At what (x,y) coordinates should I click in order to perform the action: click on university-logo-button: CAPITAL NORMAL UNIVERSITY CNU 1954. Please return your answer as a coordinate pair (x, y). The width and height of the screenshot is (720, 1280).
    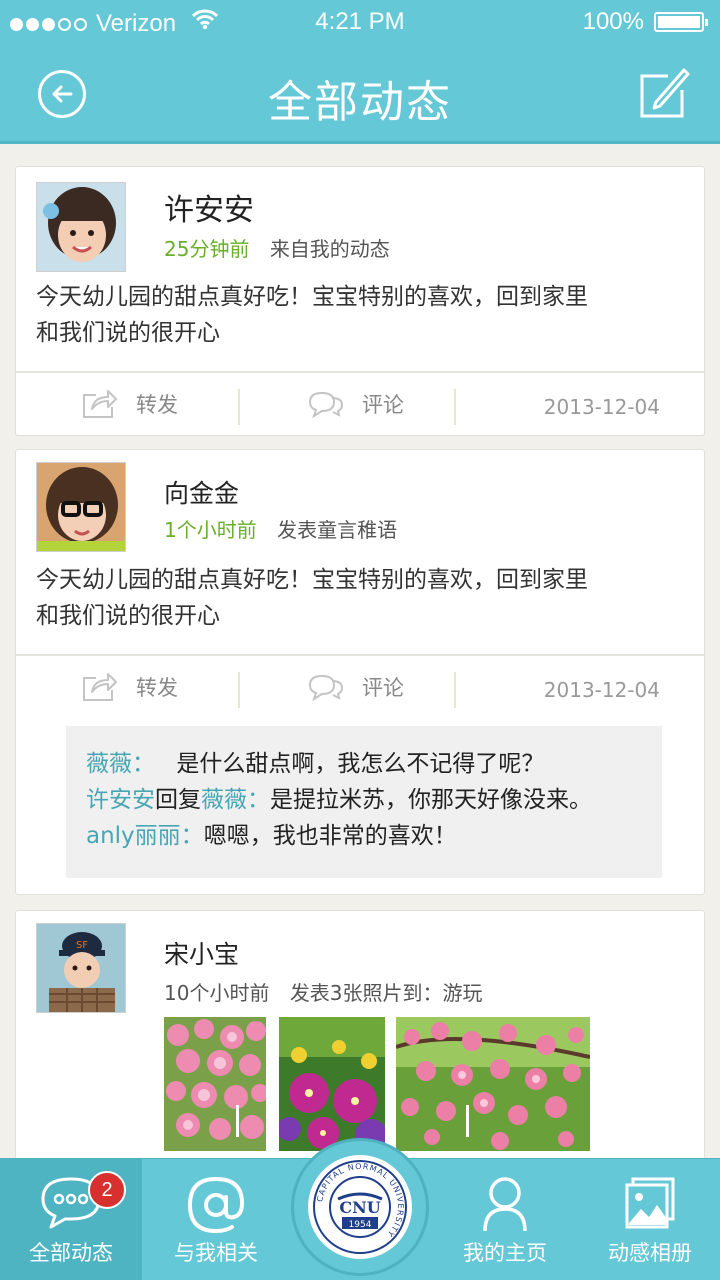
    Looking at the image, I should click on (360, 1207).